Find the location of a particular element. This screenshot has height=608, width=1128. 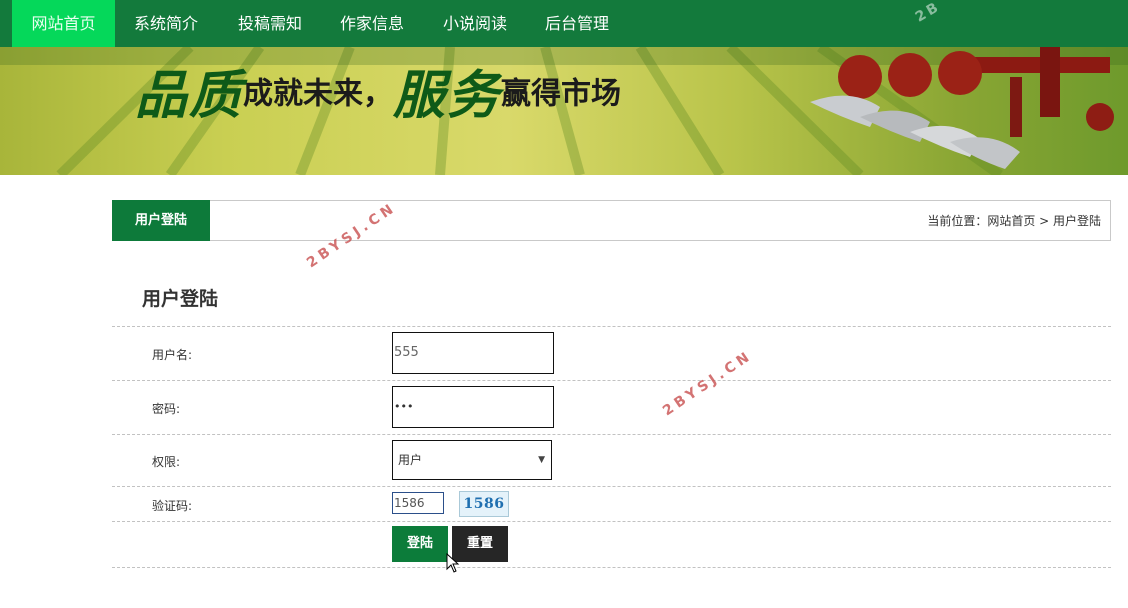

nav-item-label: 作家信息 is located at coordinates (371, 23).